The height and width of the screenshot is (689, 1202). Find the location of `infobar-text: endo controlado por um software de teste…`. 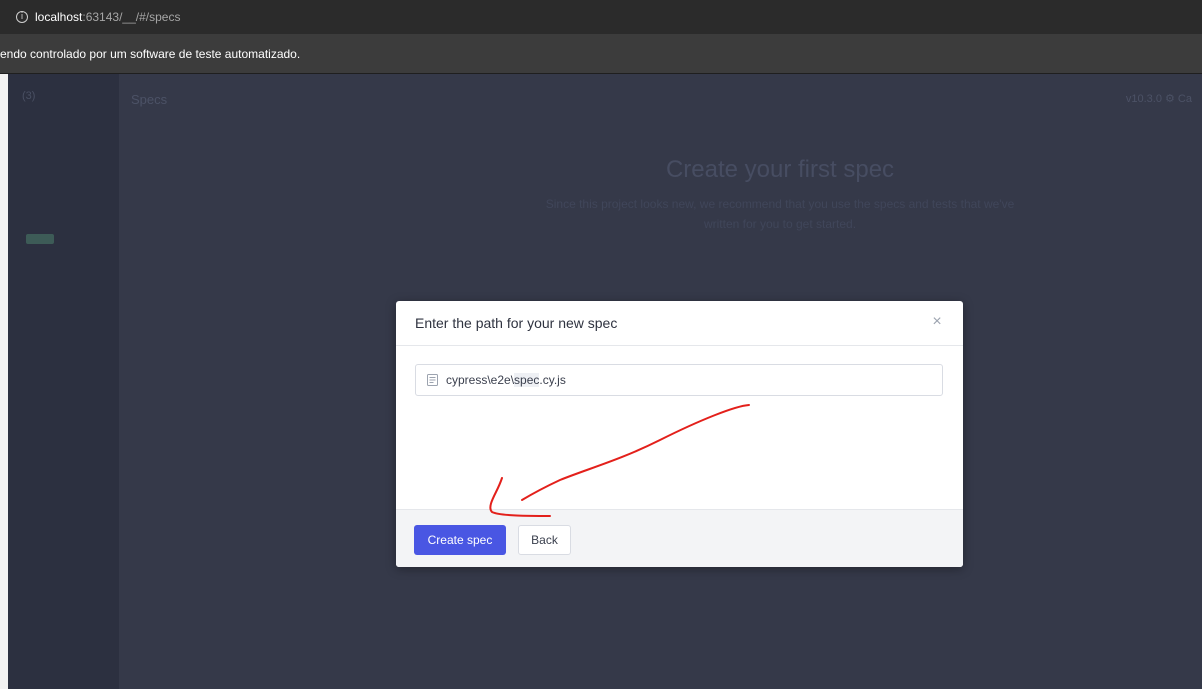

infobar-text: endo controlado por um software de teste… is located at coordinates (150, 53).